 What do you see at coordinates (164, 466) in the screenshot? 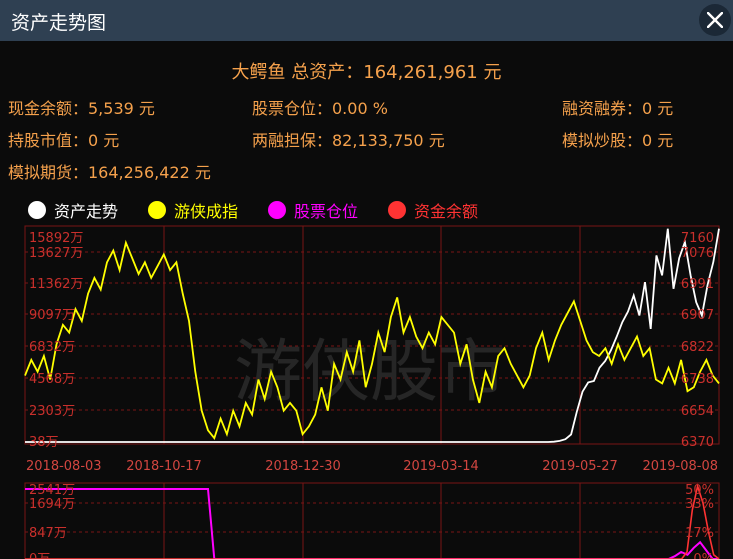
I see `x-tick-label: 2018-10-17` at bounding box center [164, 466].